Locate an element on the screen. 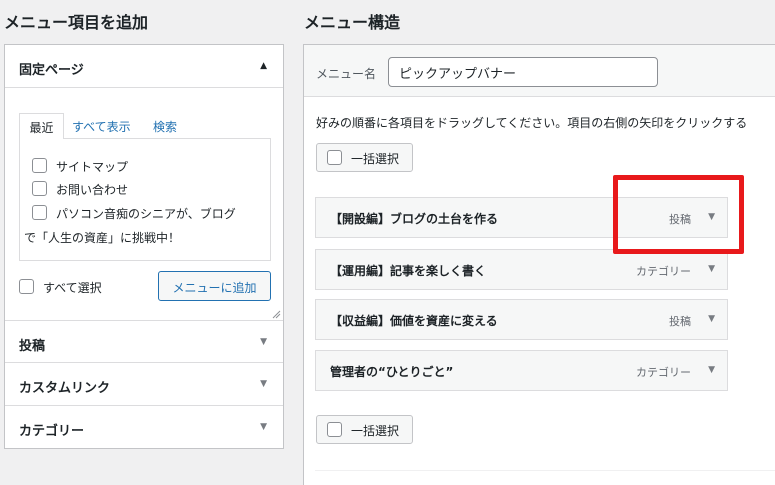  menu-item-title: 【運用編】記事を楽しく書く is located at coordinates (408, 271).